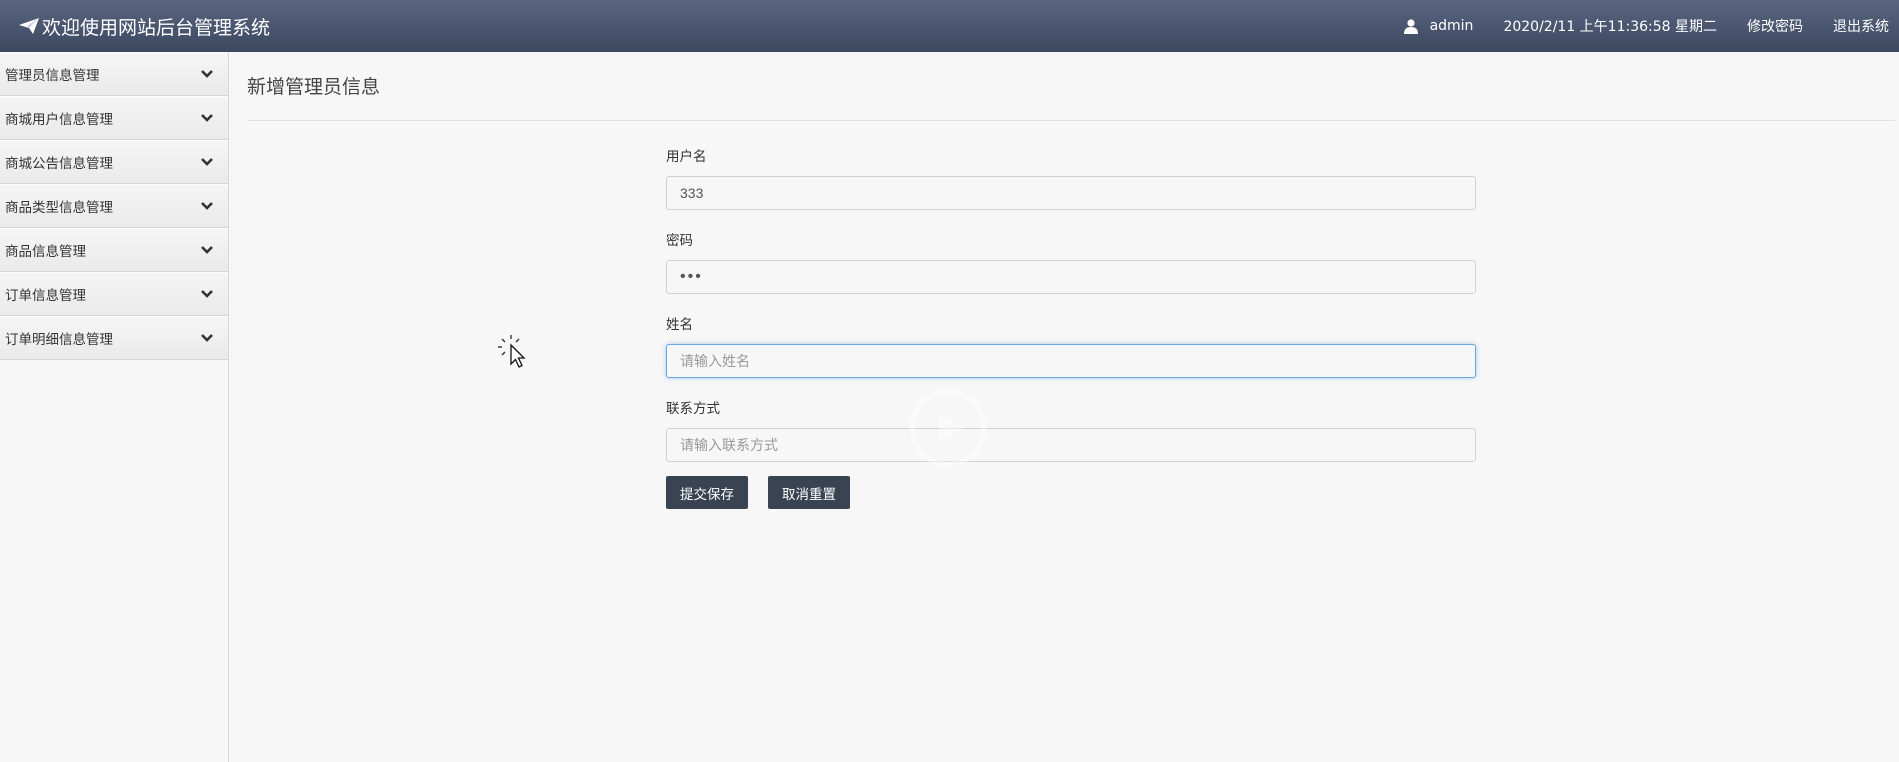 This screenshot has width=1899, height=762. Describe the element at coordinates (1861, 26) in the screenshot. I see `logout-link: 退出系统` at that location.